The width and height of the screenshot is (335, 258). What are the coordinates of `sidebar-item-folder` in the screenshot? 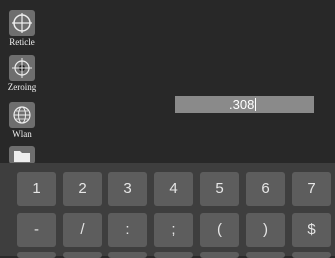 It's located at (22, 155).